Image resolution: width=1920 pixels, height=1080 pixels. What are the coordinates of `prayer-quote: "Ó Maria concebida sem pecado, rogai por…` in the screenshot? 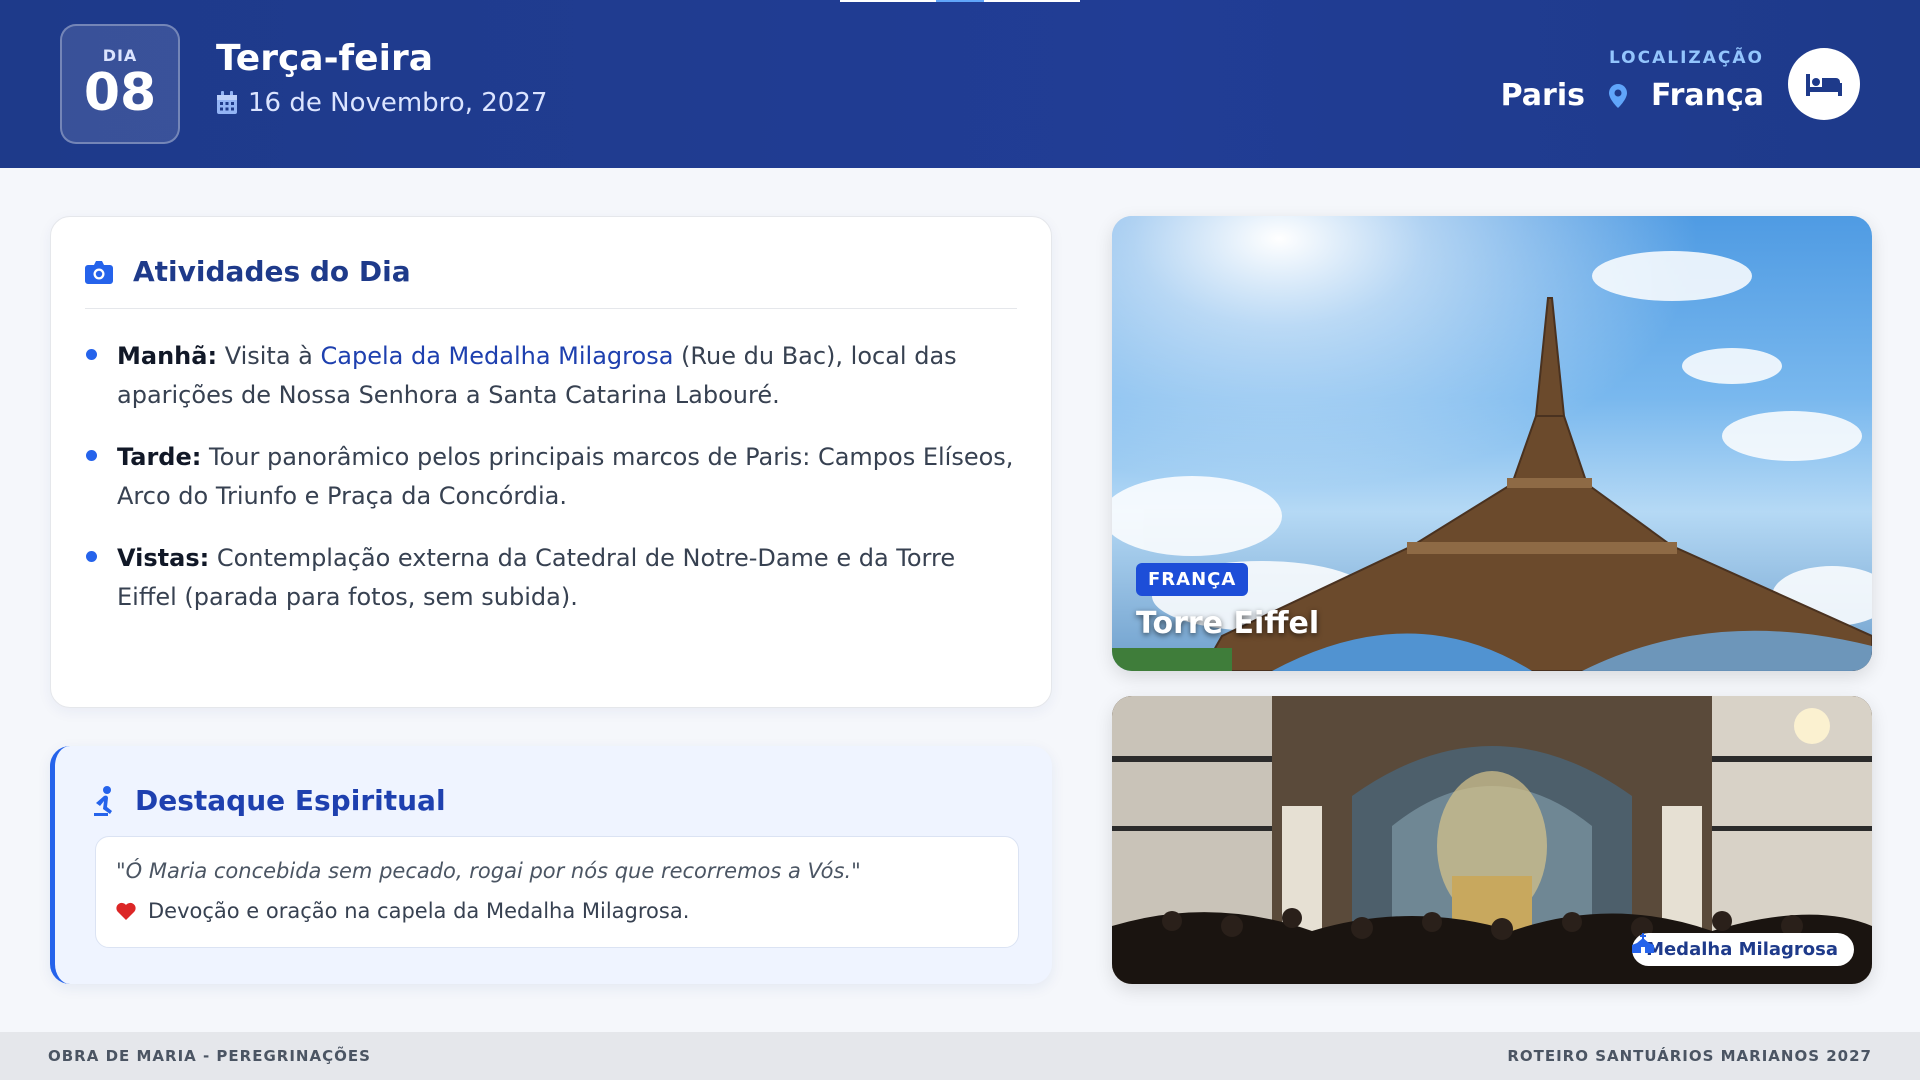 It's located at (488, 871).